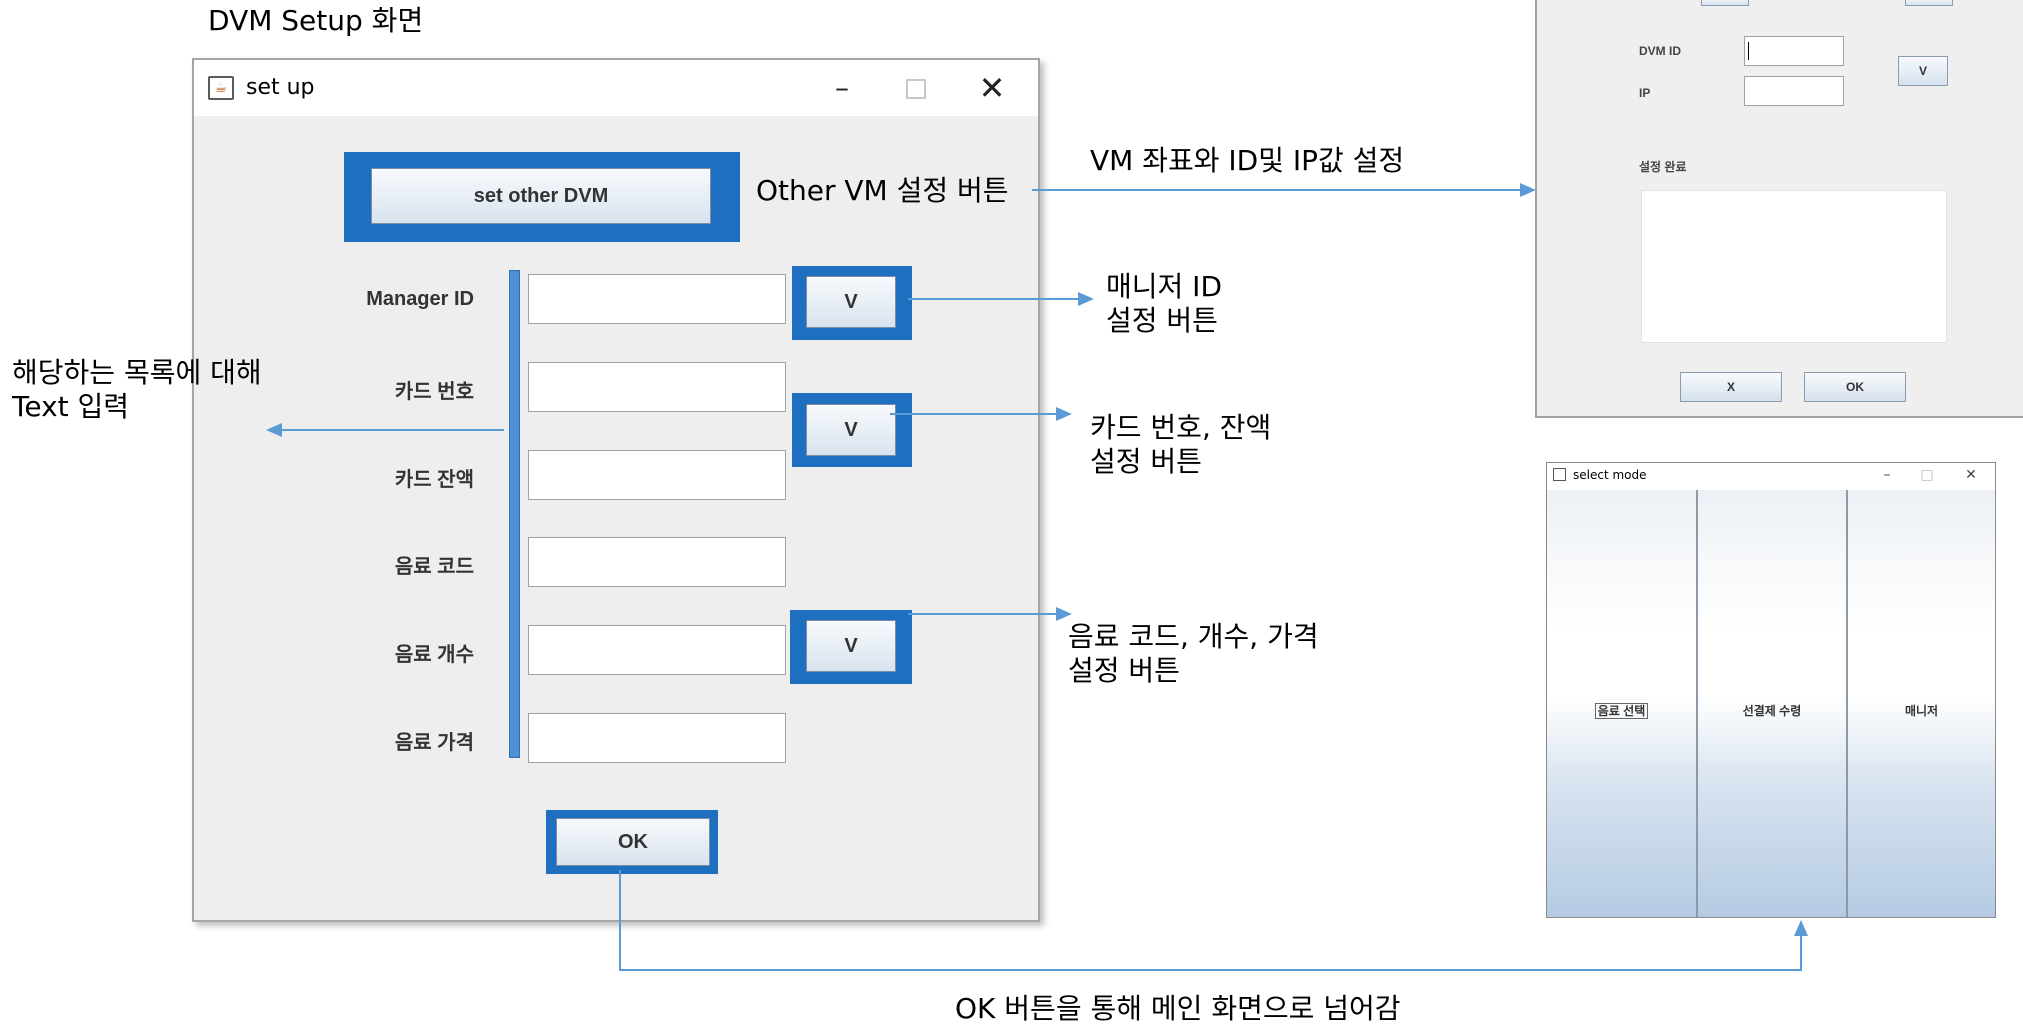 The height and width of the screenshot is (1026, 2023). I want to click on arrow-ok-next, so click(1210, 920).